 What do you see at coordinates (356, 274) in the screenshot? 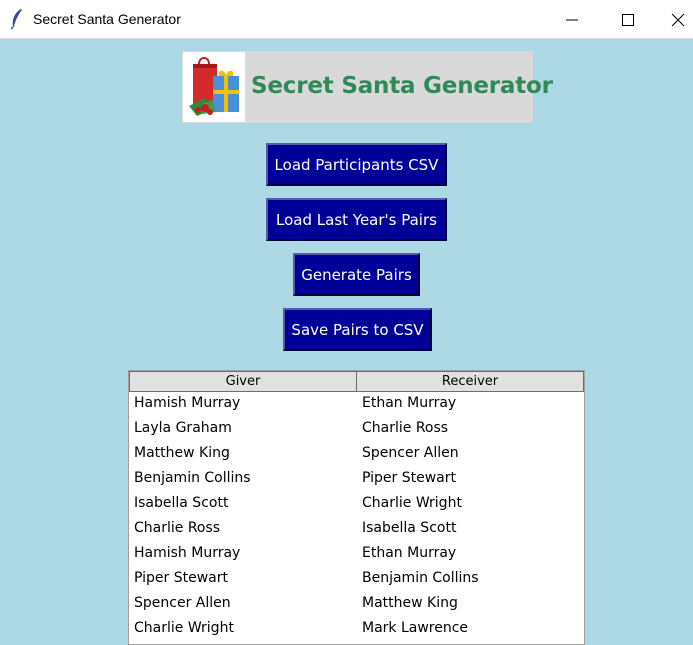
I see `generate-pairs-button: Generate Pairs` at bounding box center [356, 274].